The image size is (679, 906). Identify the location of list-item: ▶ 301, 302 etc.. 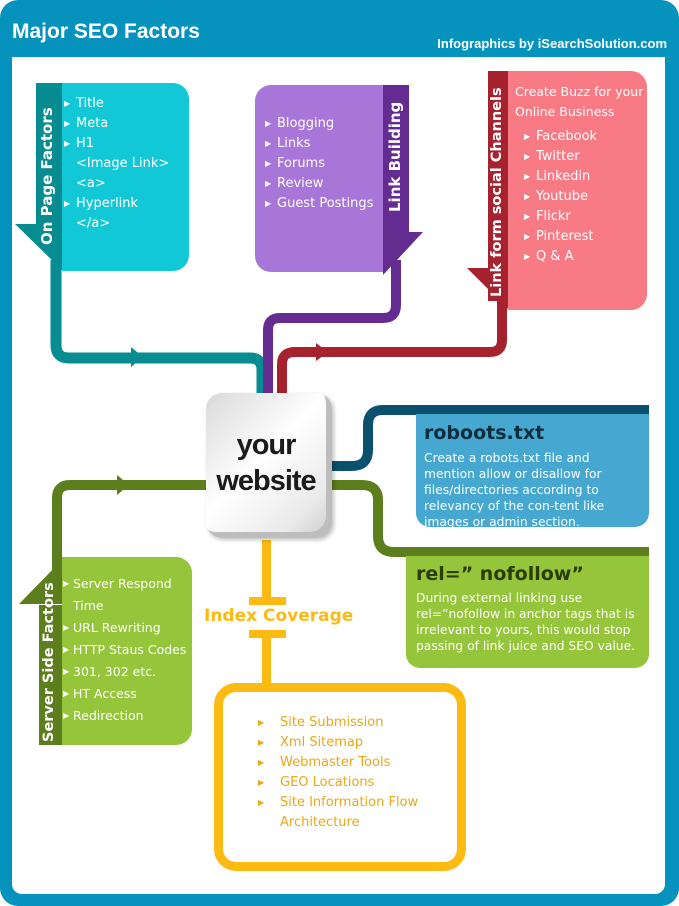
(127, 672).